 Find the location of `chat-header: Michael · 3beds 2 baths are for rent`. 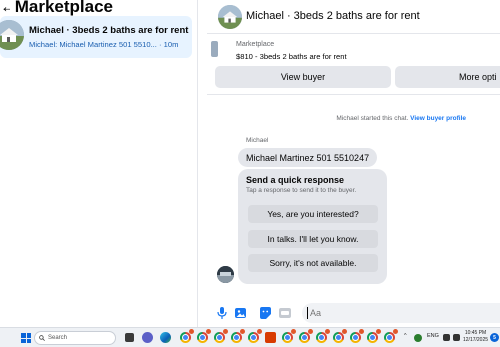

chat-header: Michael · 3beds 2 baths are for rent is located at coordinates (353, 17).